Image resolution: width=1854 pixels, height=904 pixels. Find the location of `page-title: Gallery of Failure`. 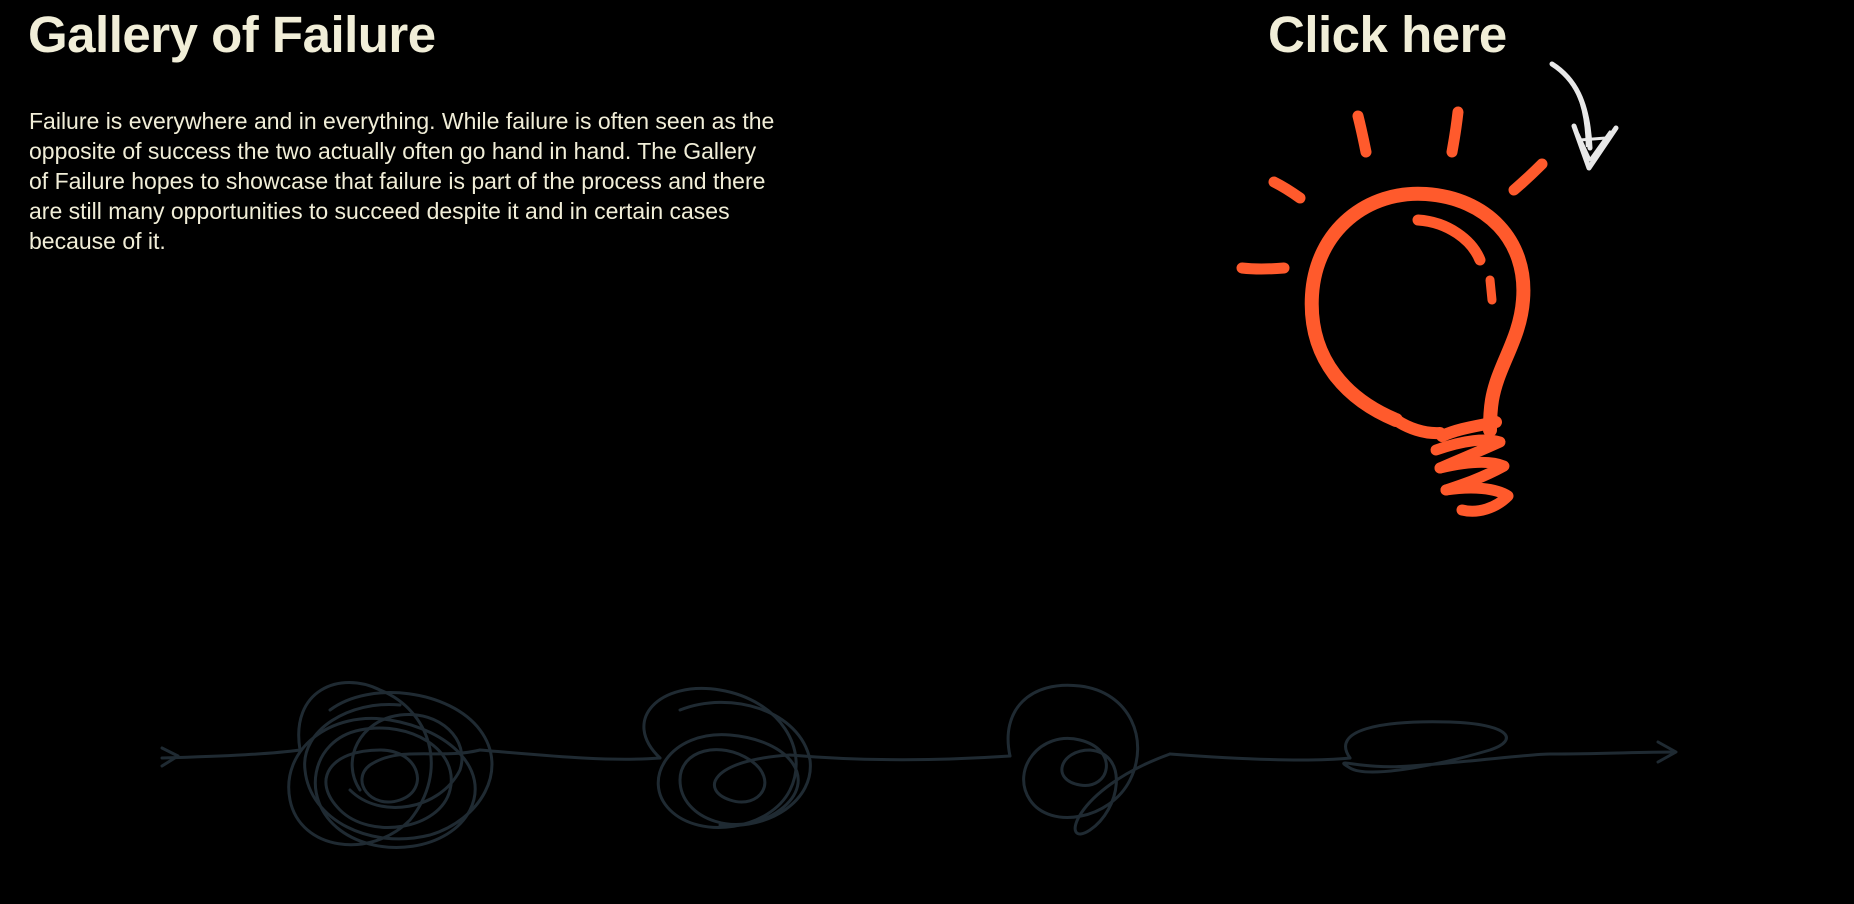

page-title: Gallery of Failure is located at coordinates (232, 34).